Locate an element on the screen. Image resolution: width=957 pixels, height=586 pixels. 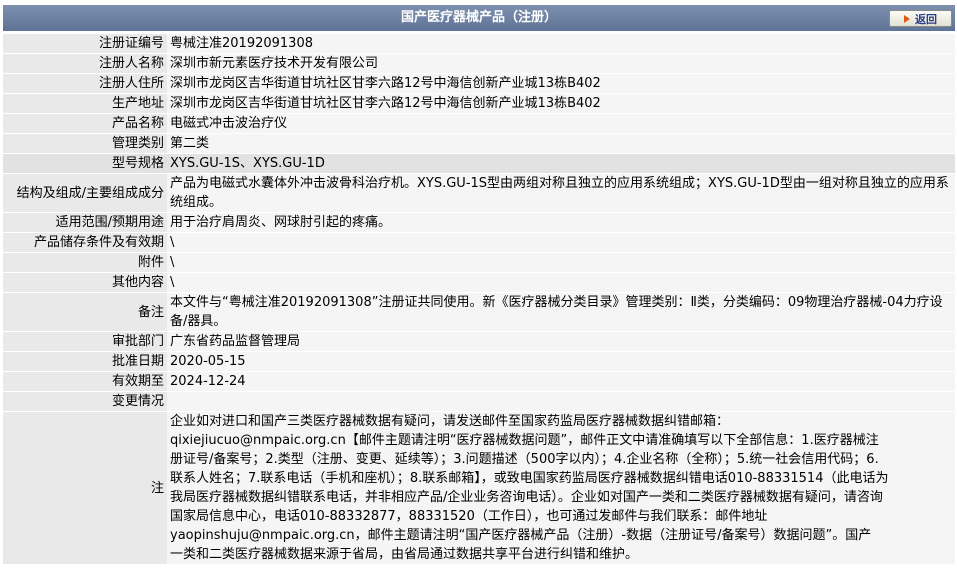
field-label-scope: 适用范围/预期用途 is located at coordinates (85, 222).